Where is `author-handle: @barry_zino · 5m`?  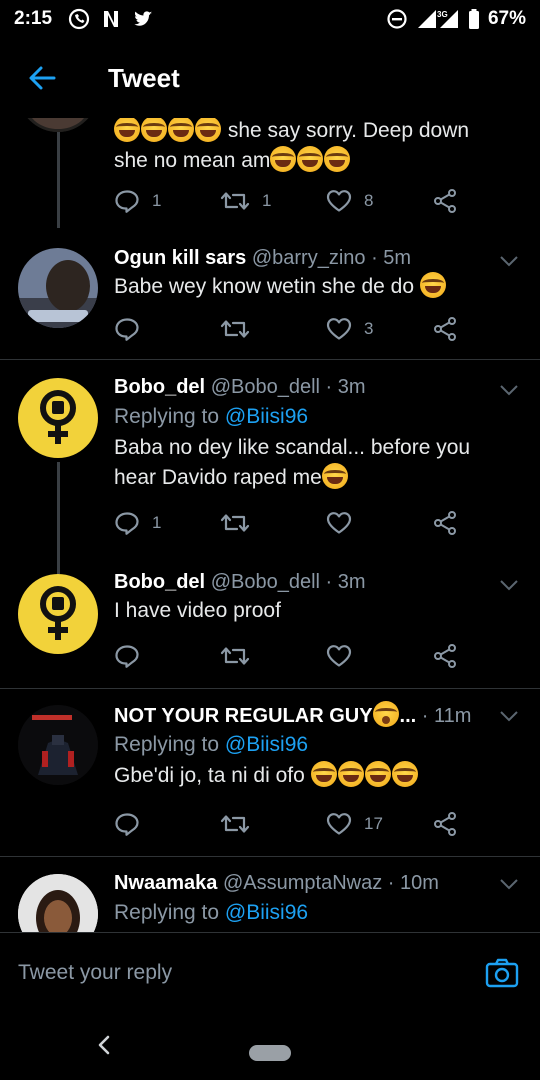
author-handle: @barry_zino · 5m is located at coordinates (331, 258).